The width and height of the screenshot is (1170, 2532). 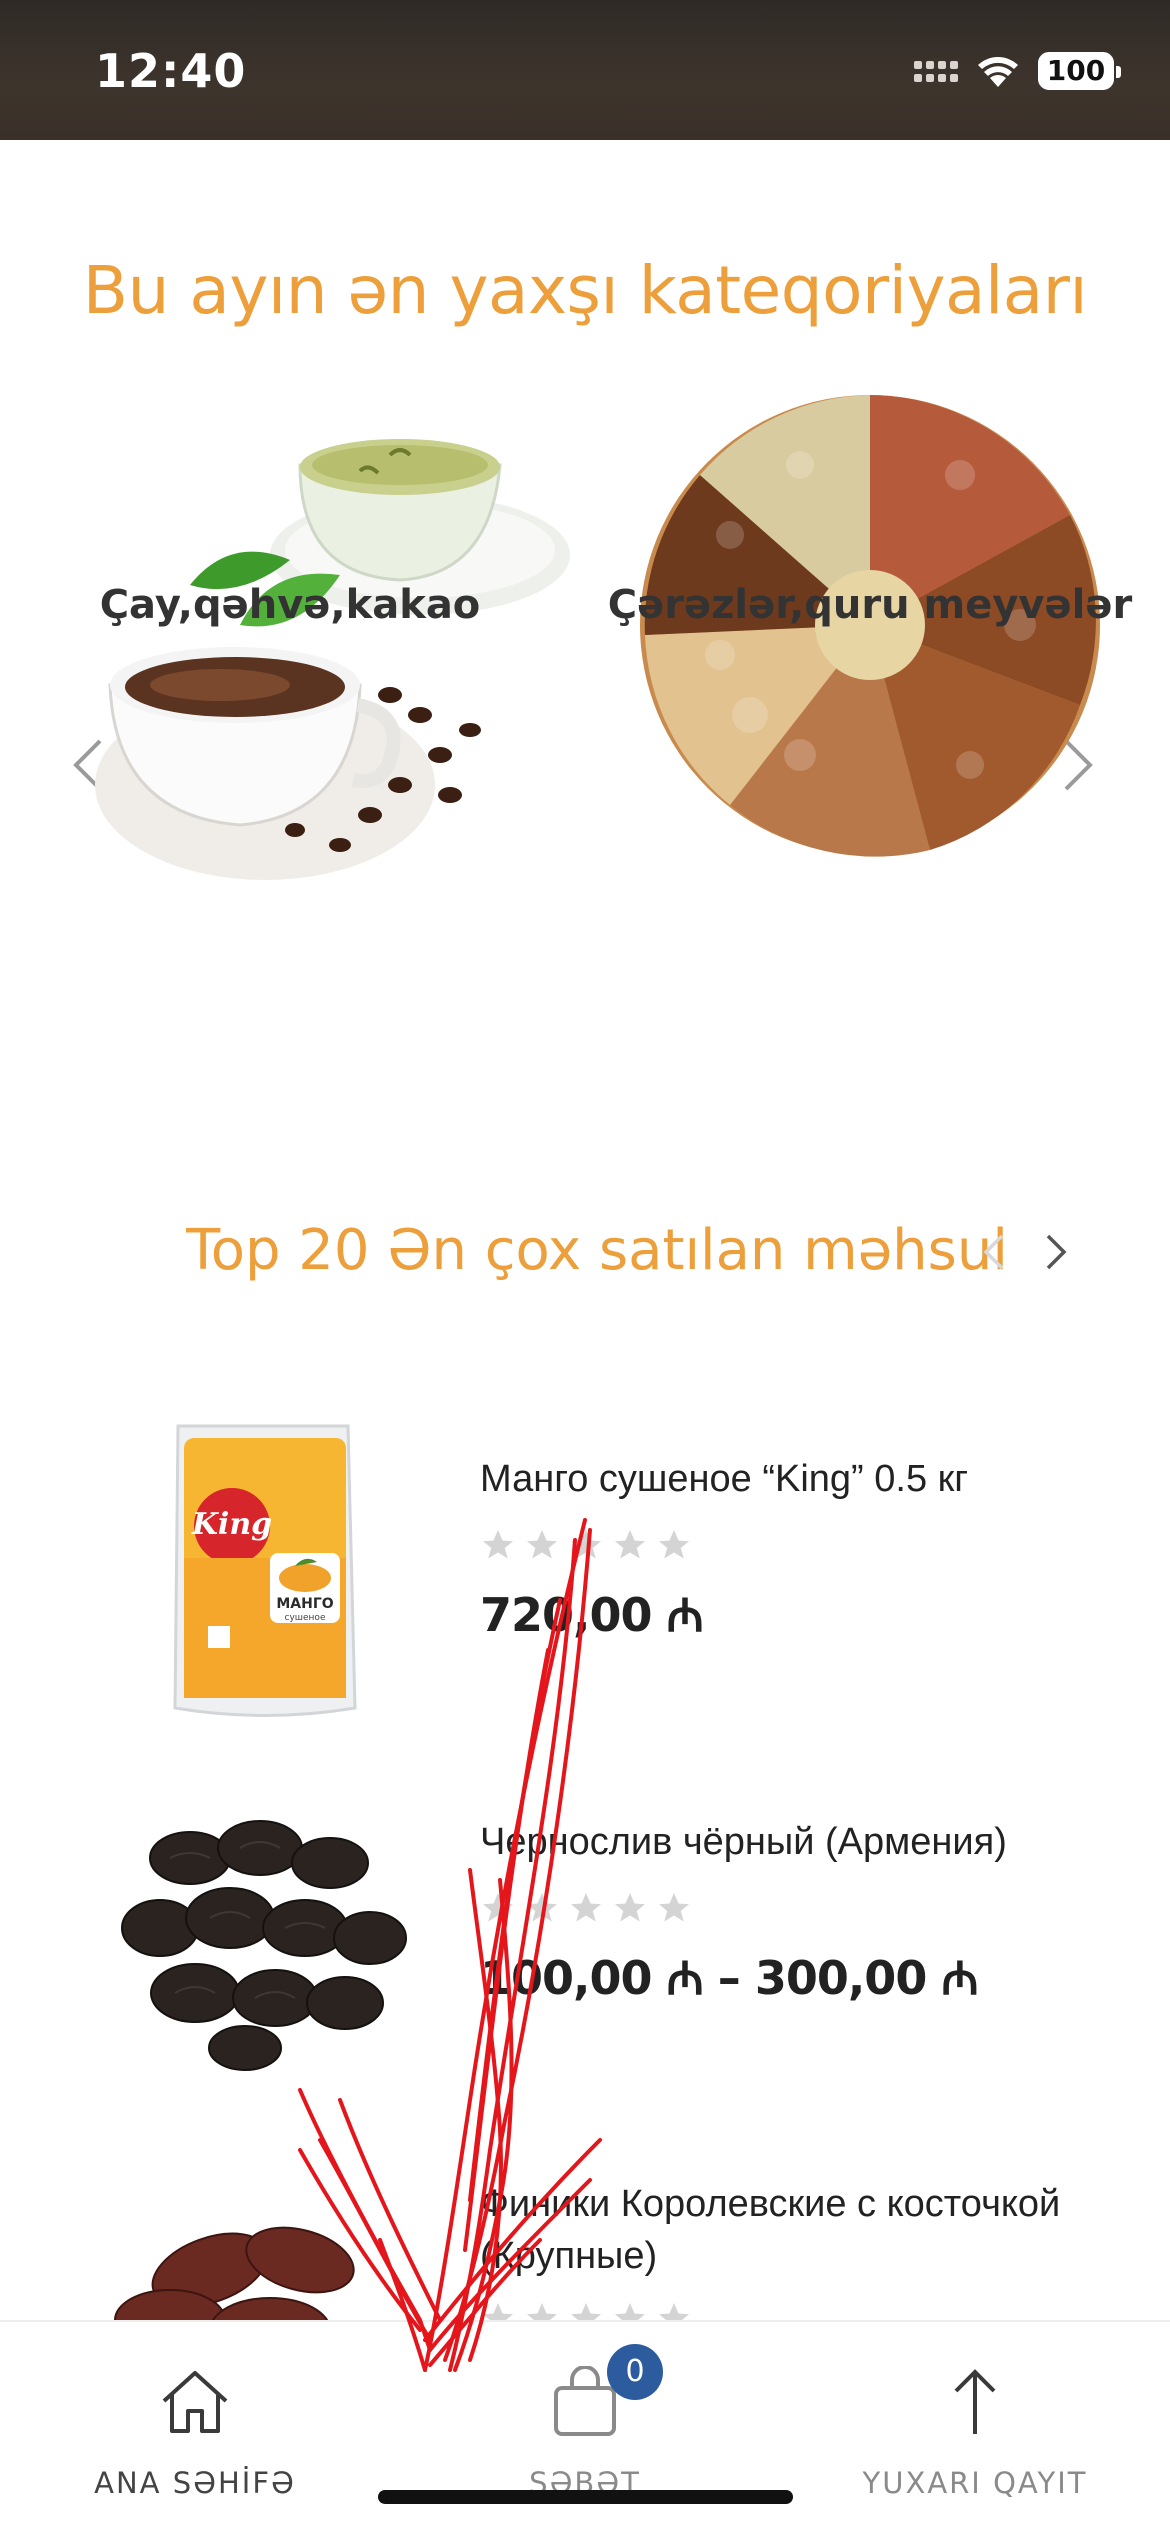 I want to click on category-label-tea-coffee: Çay,qəhvə,kakao, so click(x=290, y=605).